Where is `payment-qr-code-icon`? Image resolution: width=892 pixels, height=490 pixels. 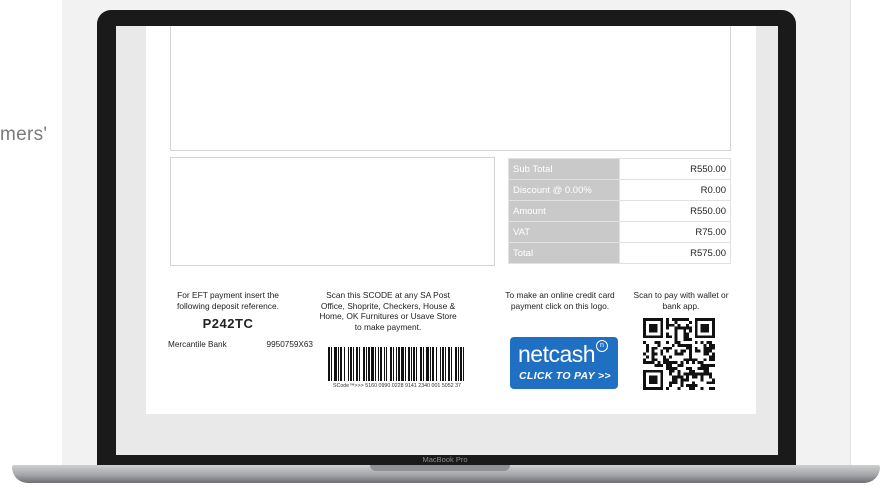
payment-qr-code-icon is located at coordinates (679, 354).